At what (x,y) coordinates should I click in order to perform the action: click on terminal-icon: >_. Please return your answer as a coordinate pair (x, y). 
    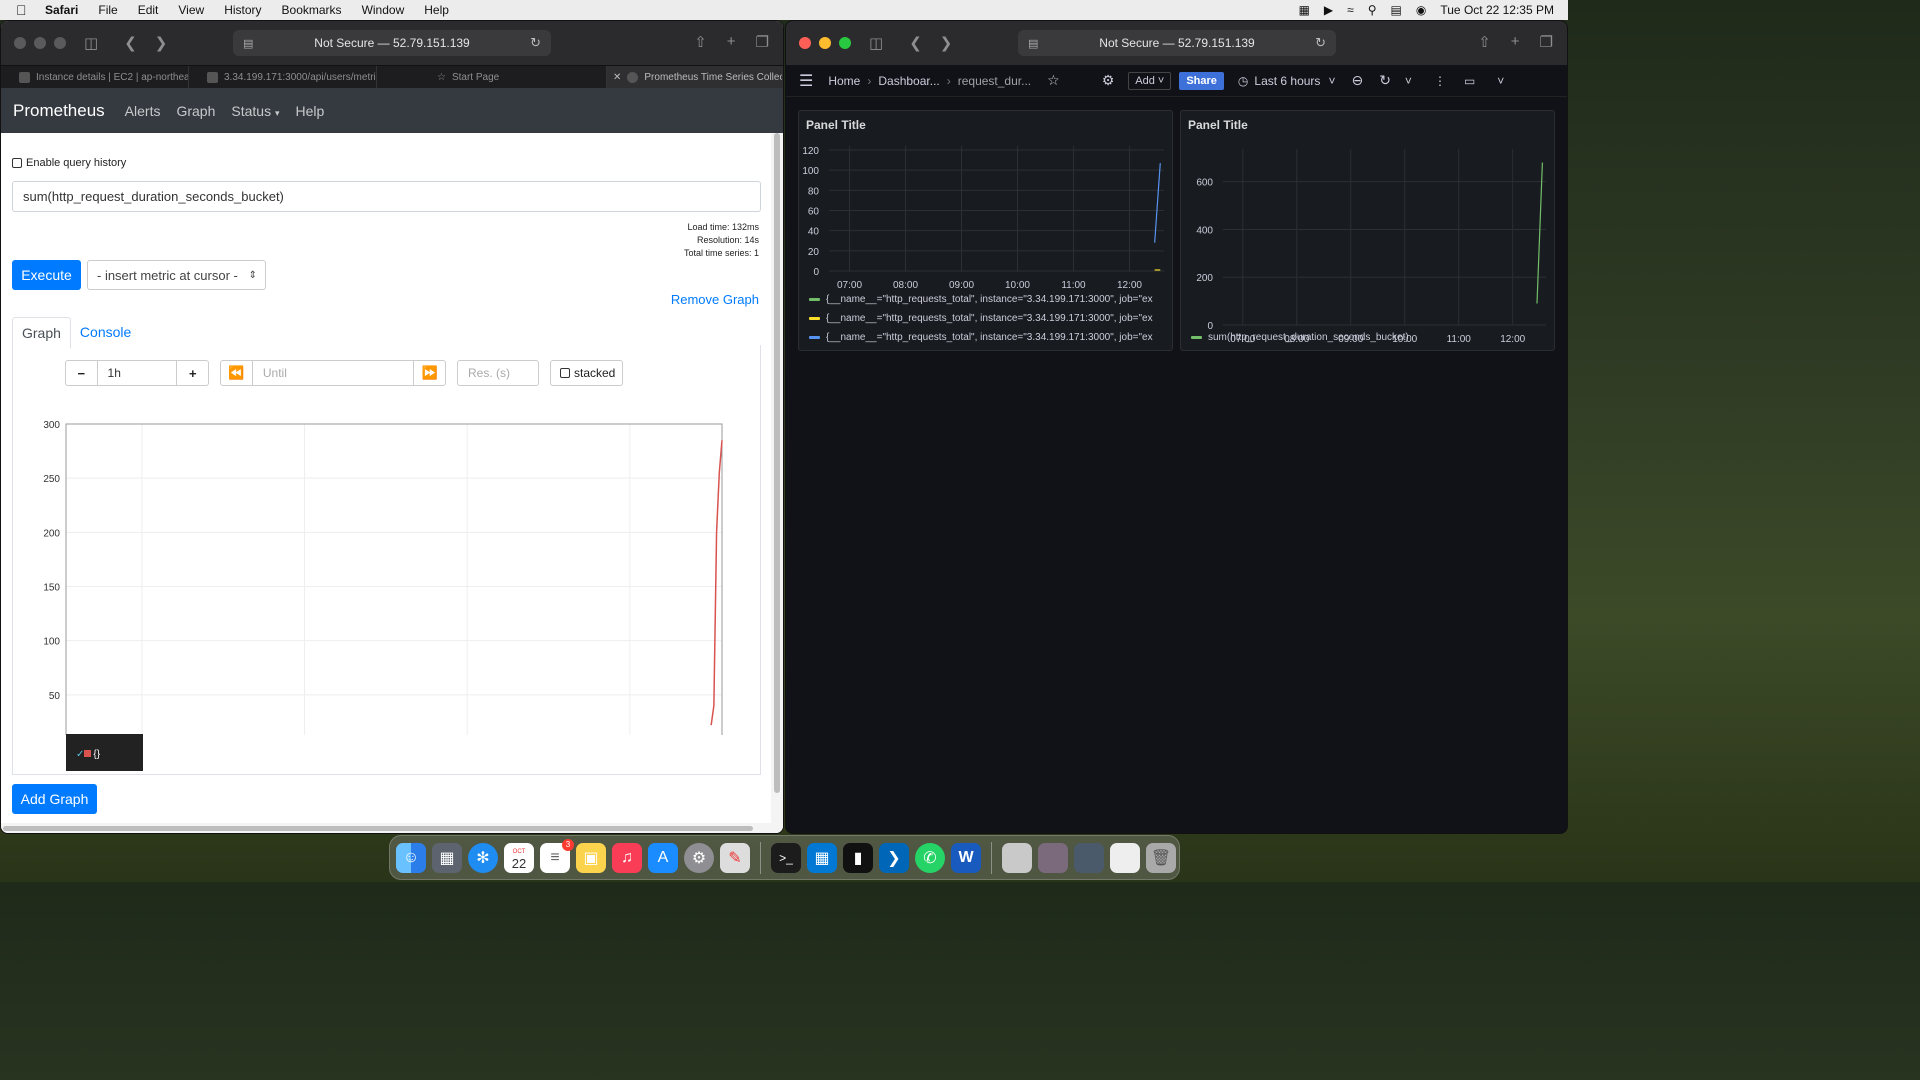
    Looking at the image, I should click on (786, 857).